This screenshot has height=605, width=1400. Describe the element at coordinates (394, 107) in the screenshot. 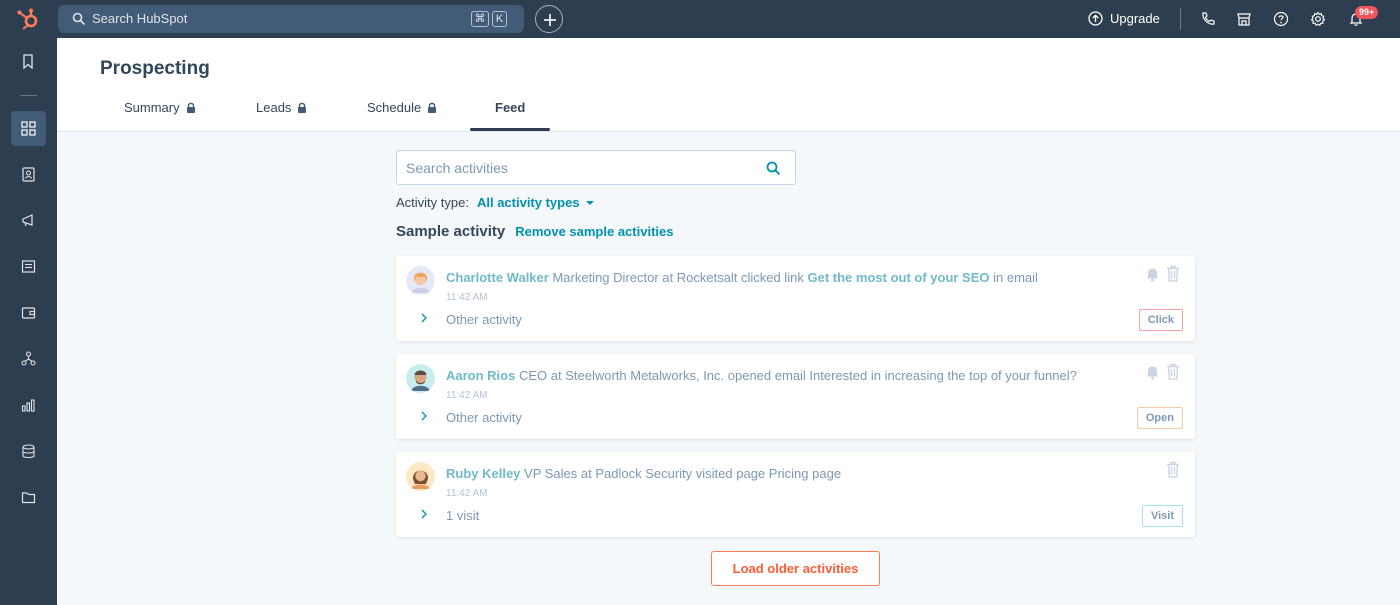

I see `tab-schedule-label: Schedule` at that location.